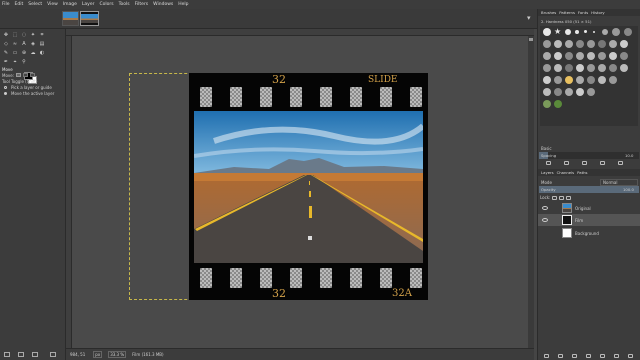 The image size is (640, 360). Describe the element at coordinates (24, 53) in the screenshot. I see `clone-icon: ⊕` at that location.